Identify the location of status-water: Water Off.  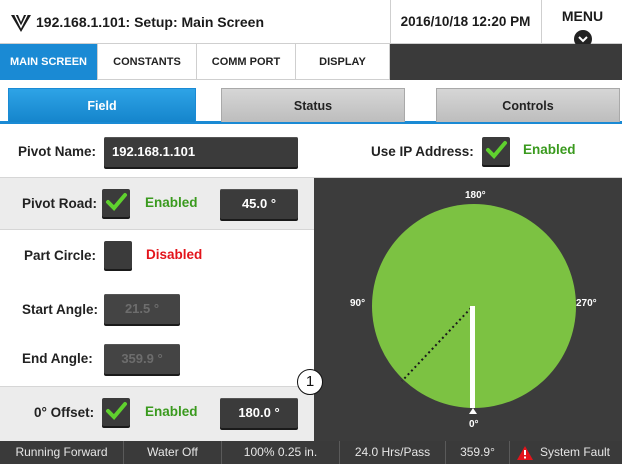
(173, 452).